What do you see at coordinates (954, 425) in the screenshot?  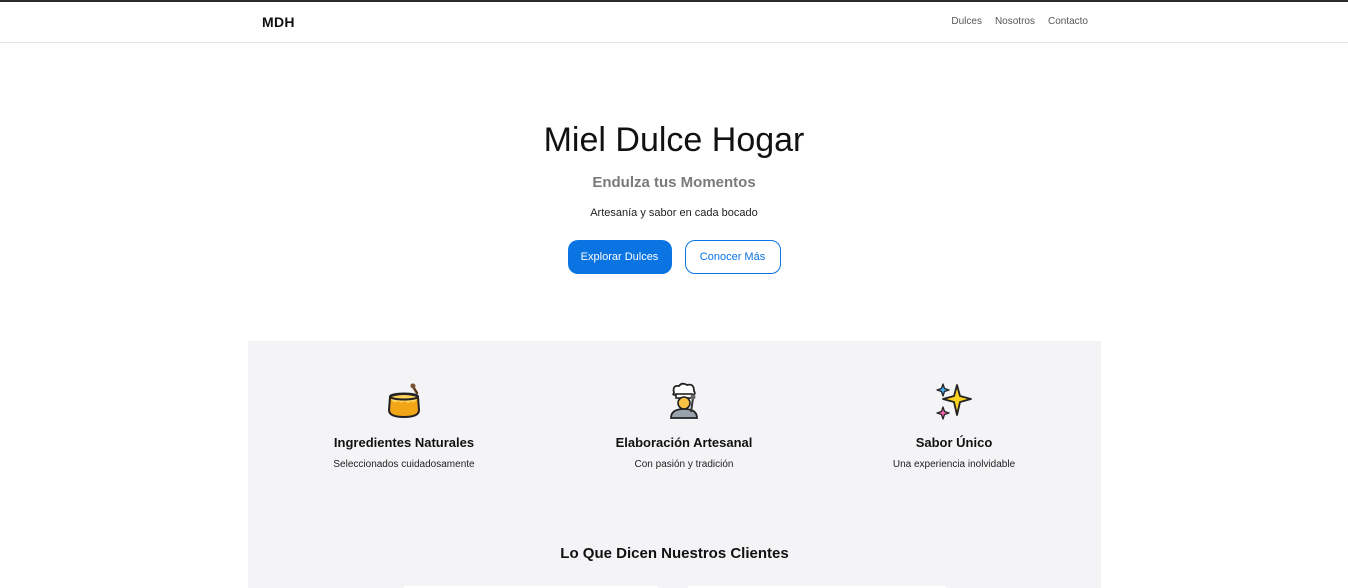 I see `feature-card: Sabor Único Una experiencia inolvidable` at bounding box center [954, 425].